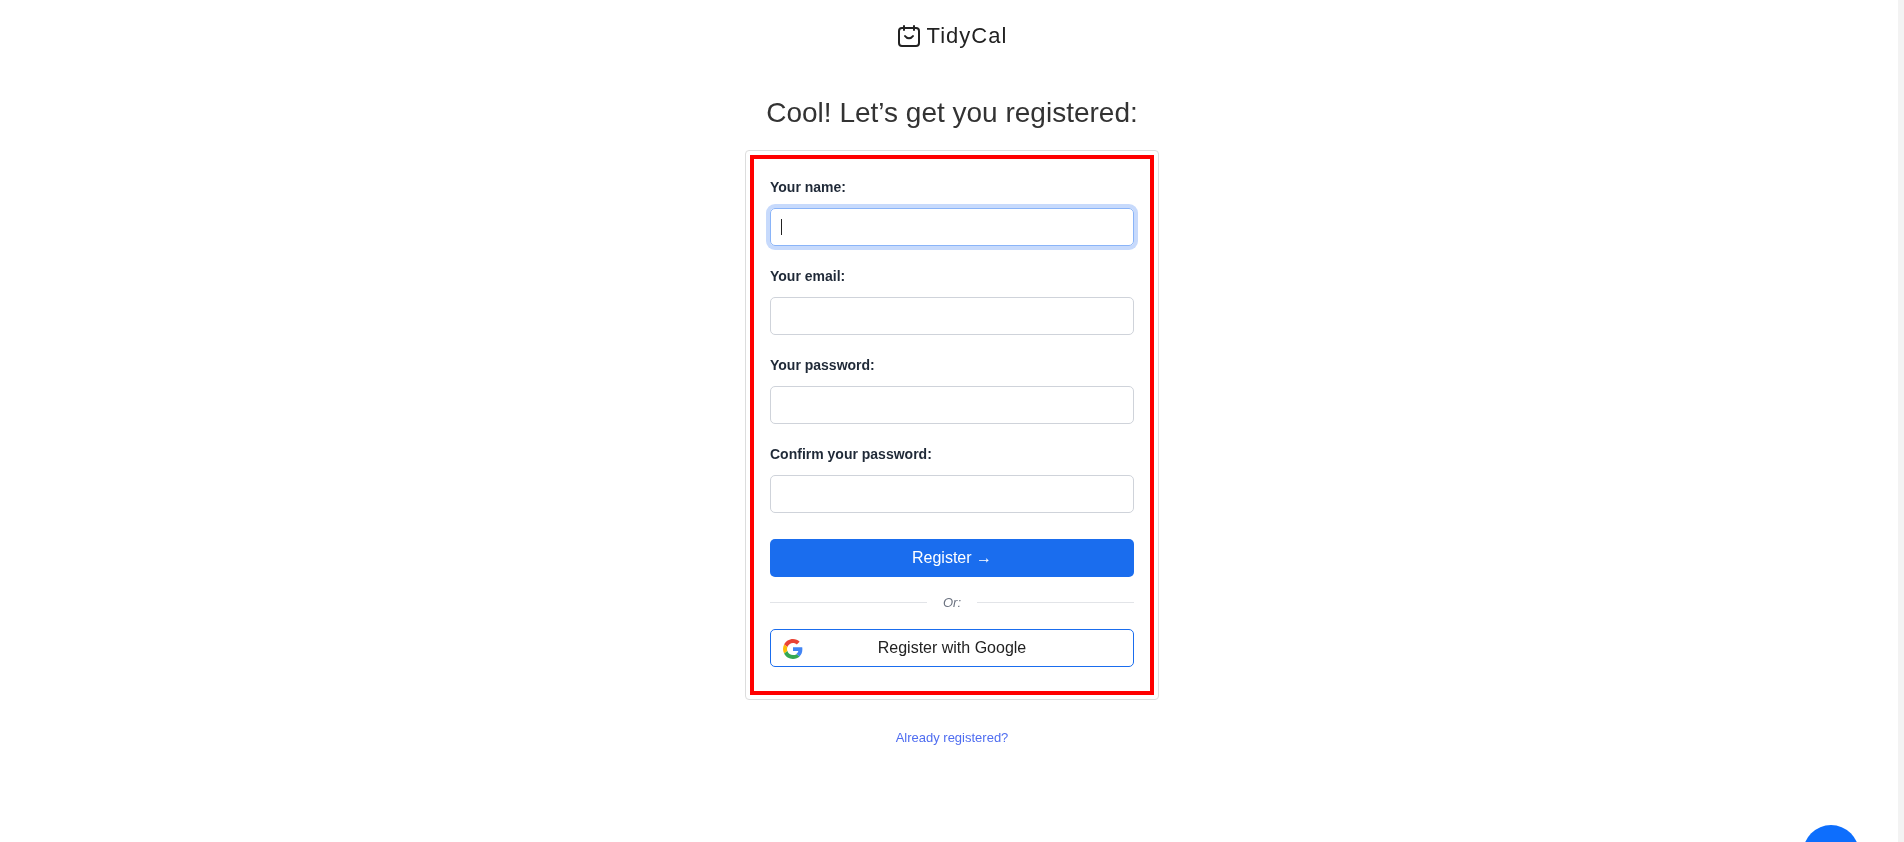 The image size is (1904, 842). What do you see at coordinates (793, 648) in the screenshot?
I see `google-icon` at bounding box center [793, 648].